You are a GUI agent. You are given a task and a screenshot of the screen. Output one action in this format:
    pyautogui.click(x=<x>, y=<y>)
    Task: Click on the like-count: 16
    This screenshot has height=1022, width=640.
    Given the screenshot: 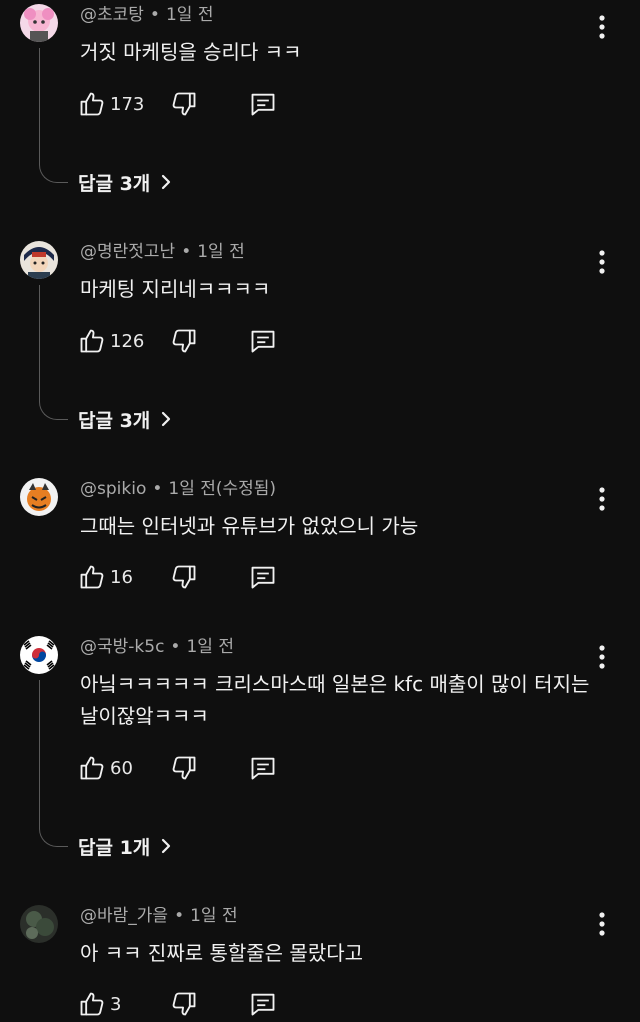 What is the action you would take?
    pyautogui.click(x=121, y=577)
    